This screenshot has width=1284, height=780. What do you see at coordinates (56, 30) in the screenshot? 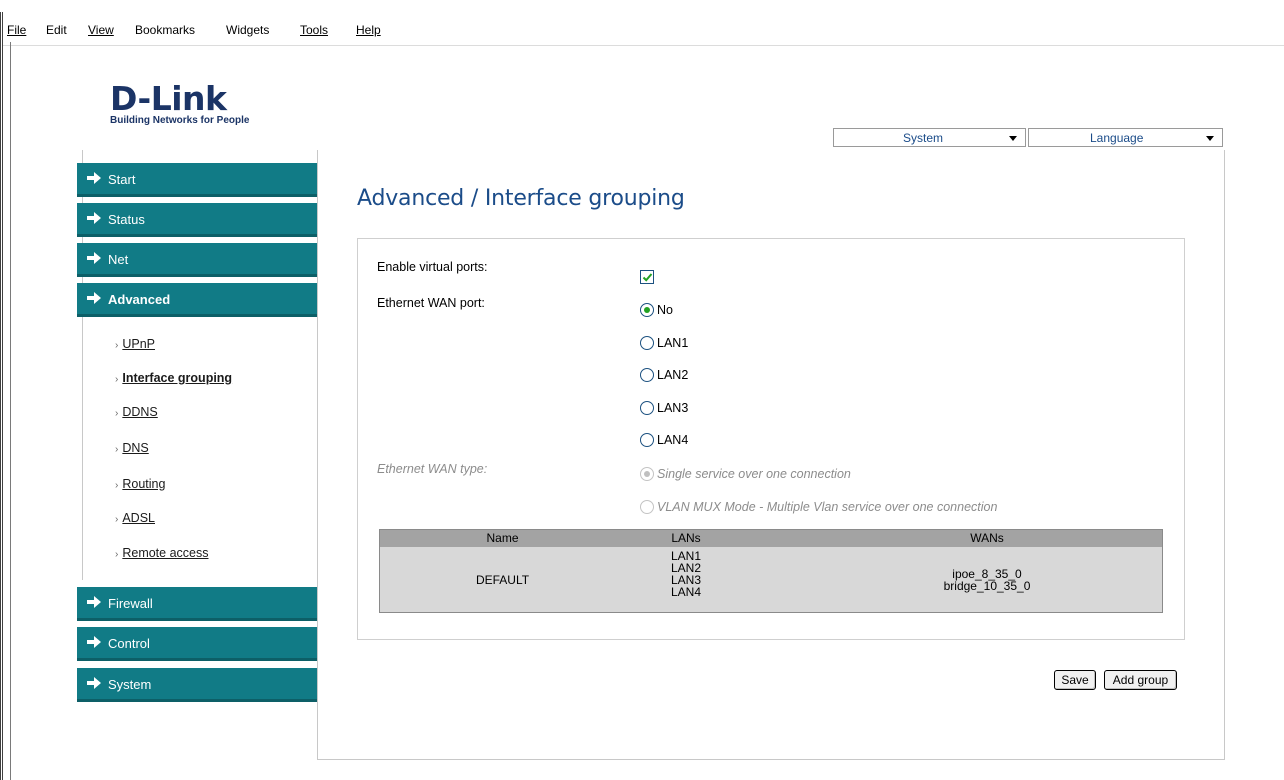
I see `menu-edit: Edit` at bounding box center [56, 30].